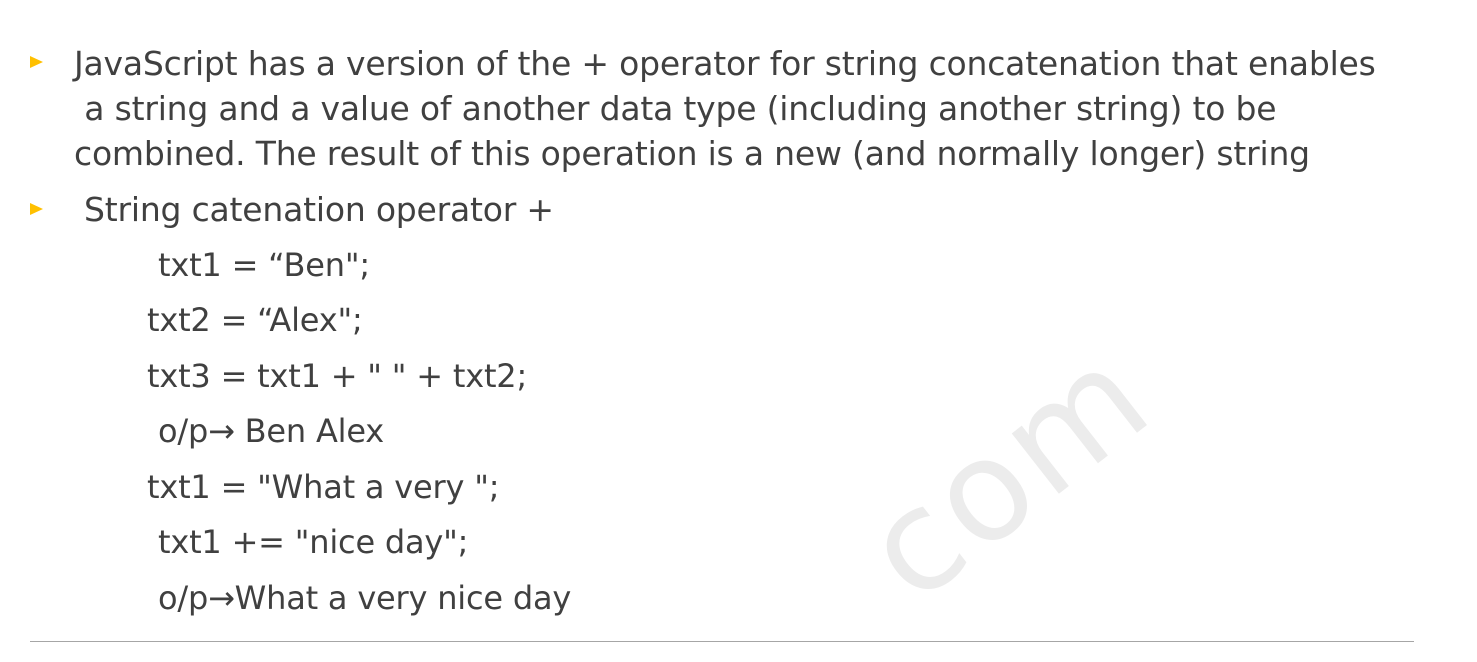 This screenshot has width=1477, height=662. What do you see at coordinates (323, 487) in the screenshot?
I see `code-line-5: txt1 = "What a very ";` at bounding box center [323, 487].